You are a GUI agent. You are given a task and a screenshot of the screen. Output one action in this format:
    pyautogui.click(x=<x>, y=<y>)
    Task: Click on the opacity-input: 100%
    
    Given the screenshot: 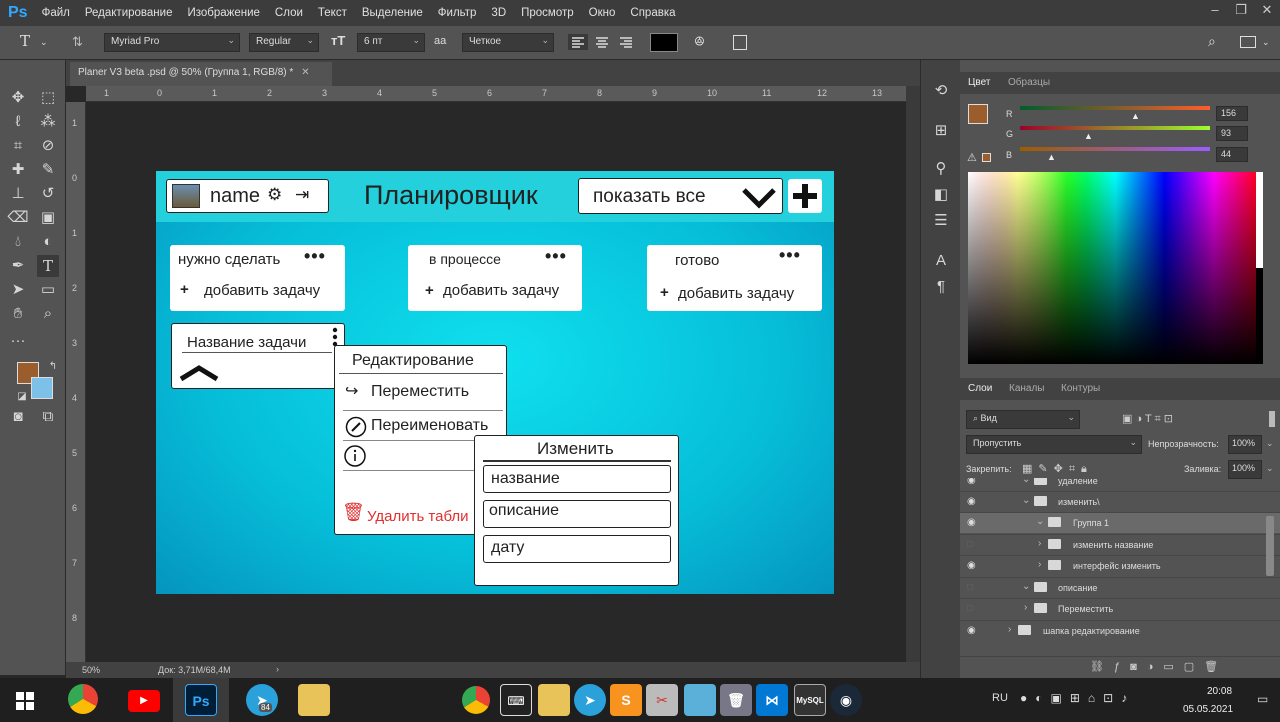 What is the action you would take?
    pyautogui.click(x=1245, y=444)
    